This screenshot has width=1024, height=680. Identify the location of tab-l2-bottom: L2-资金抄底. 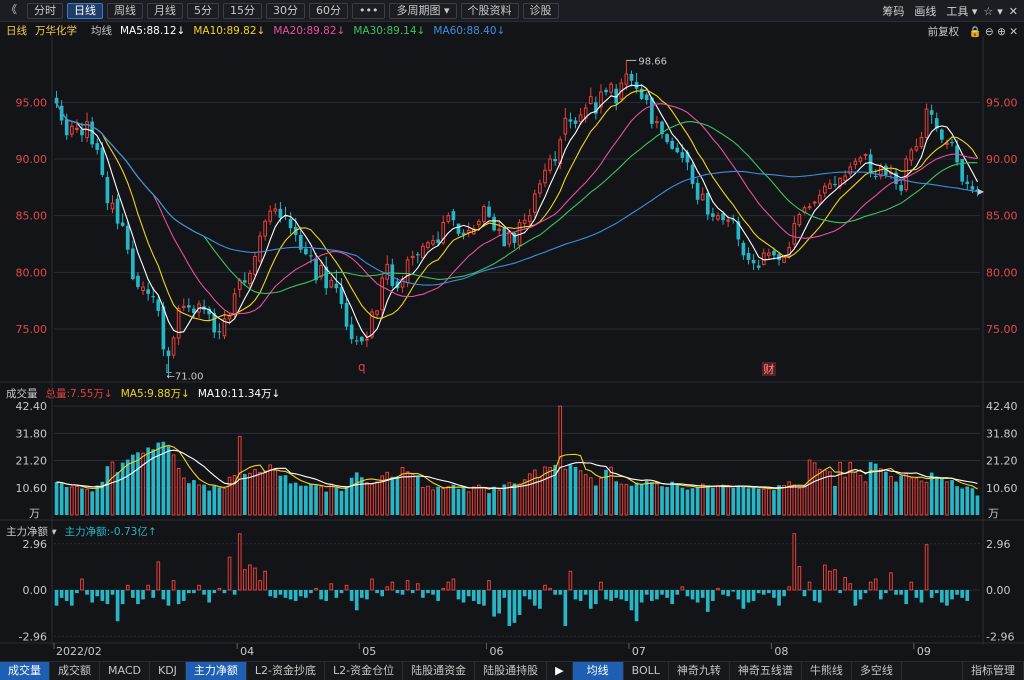
(286, 671).